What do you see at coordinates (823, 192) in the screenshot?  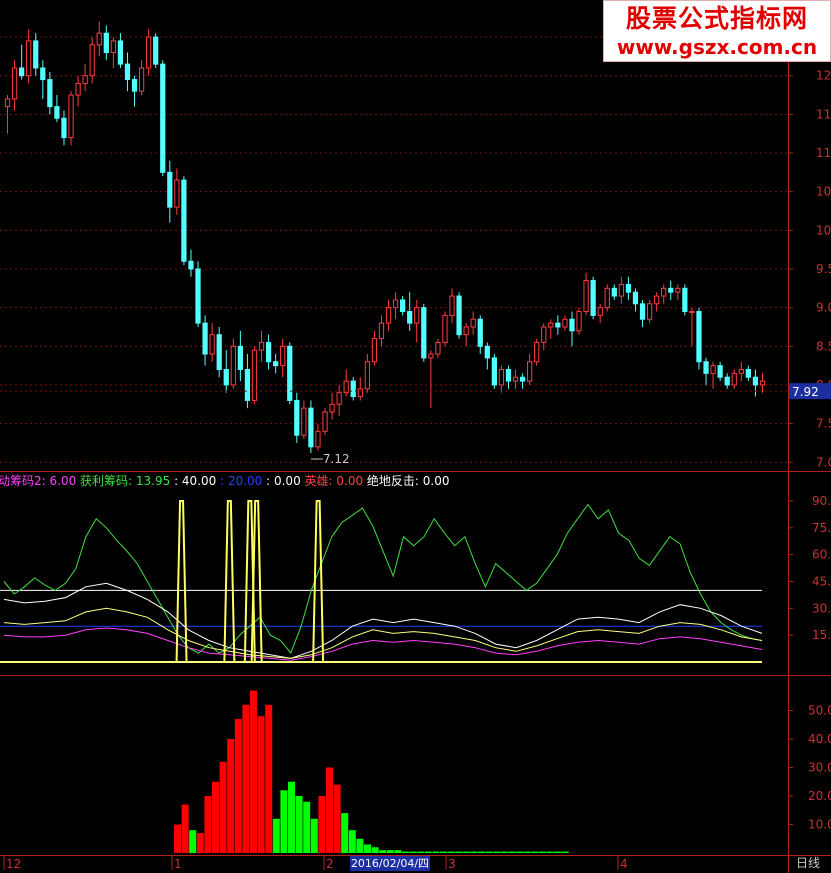 I see `price-tick-label: 10.5` at bounding box center [823, 192].